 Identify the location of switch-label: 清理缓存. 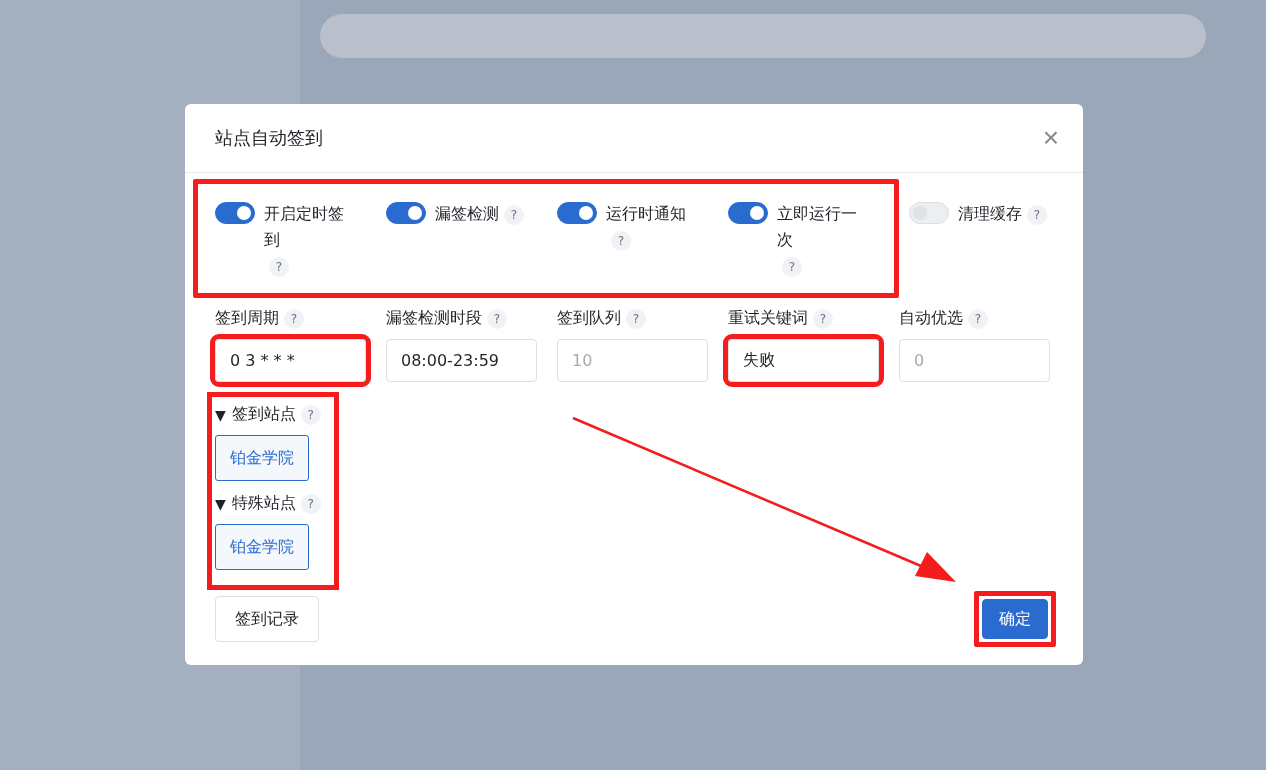
(990, 214).